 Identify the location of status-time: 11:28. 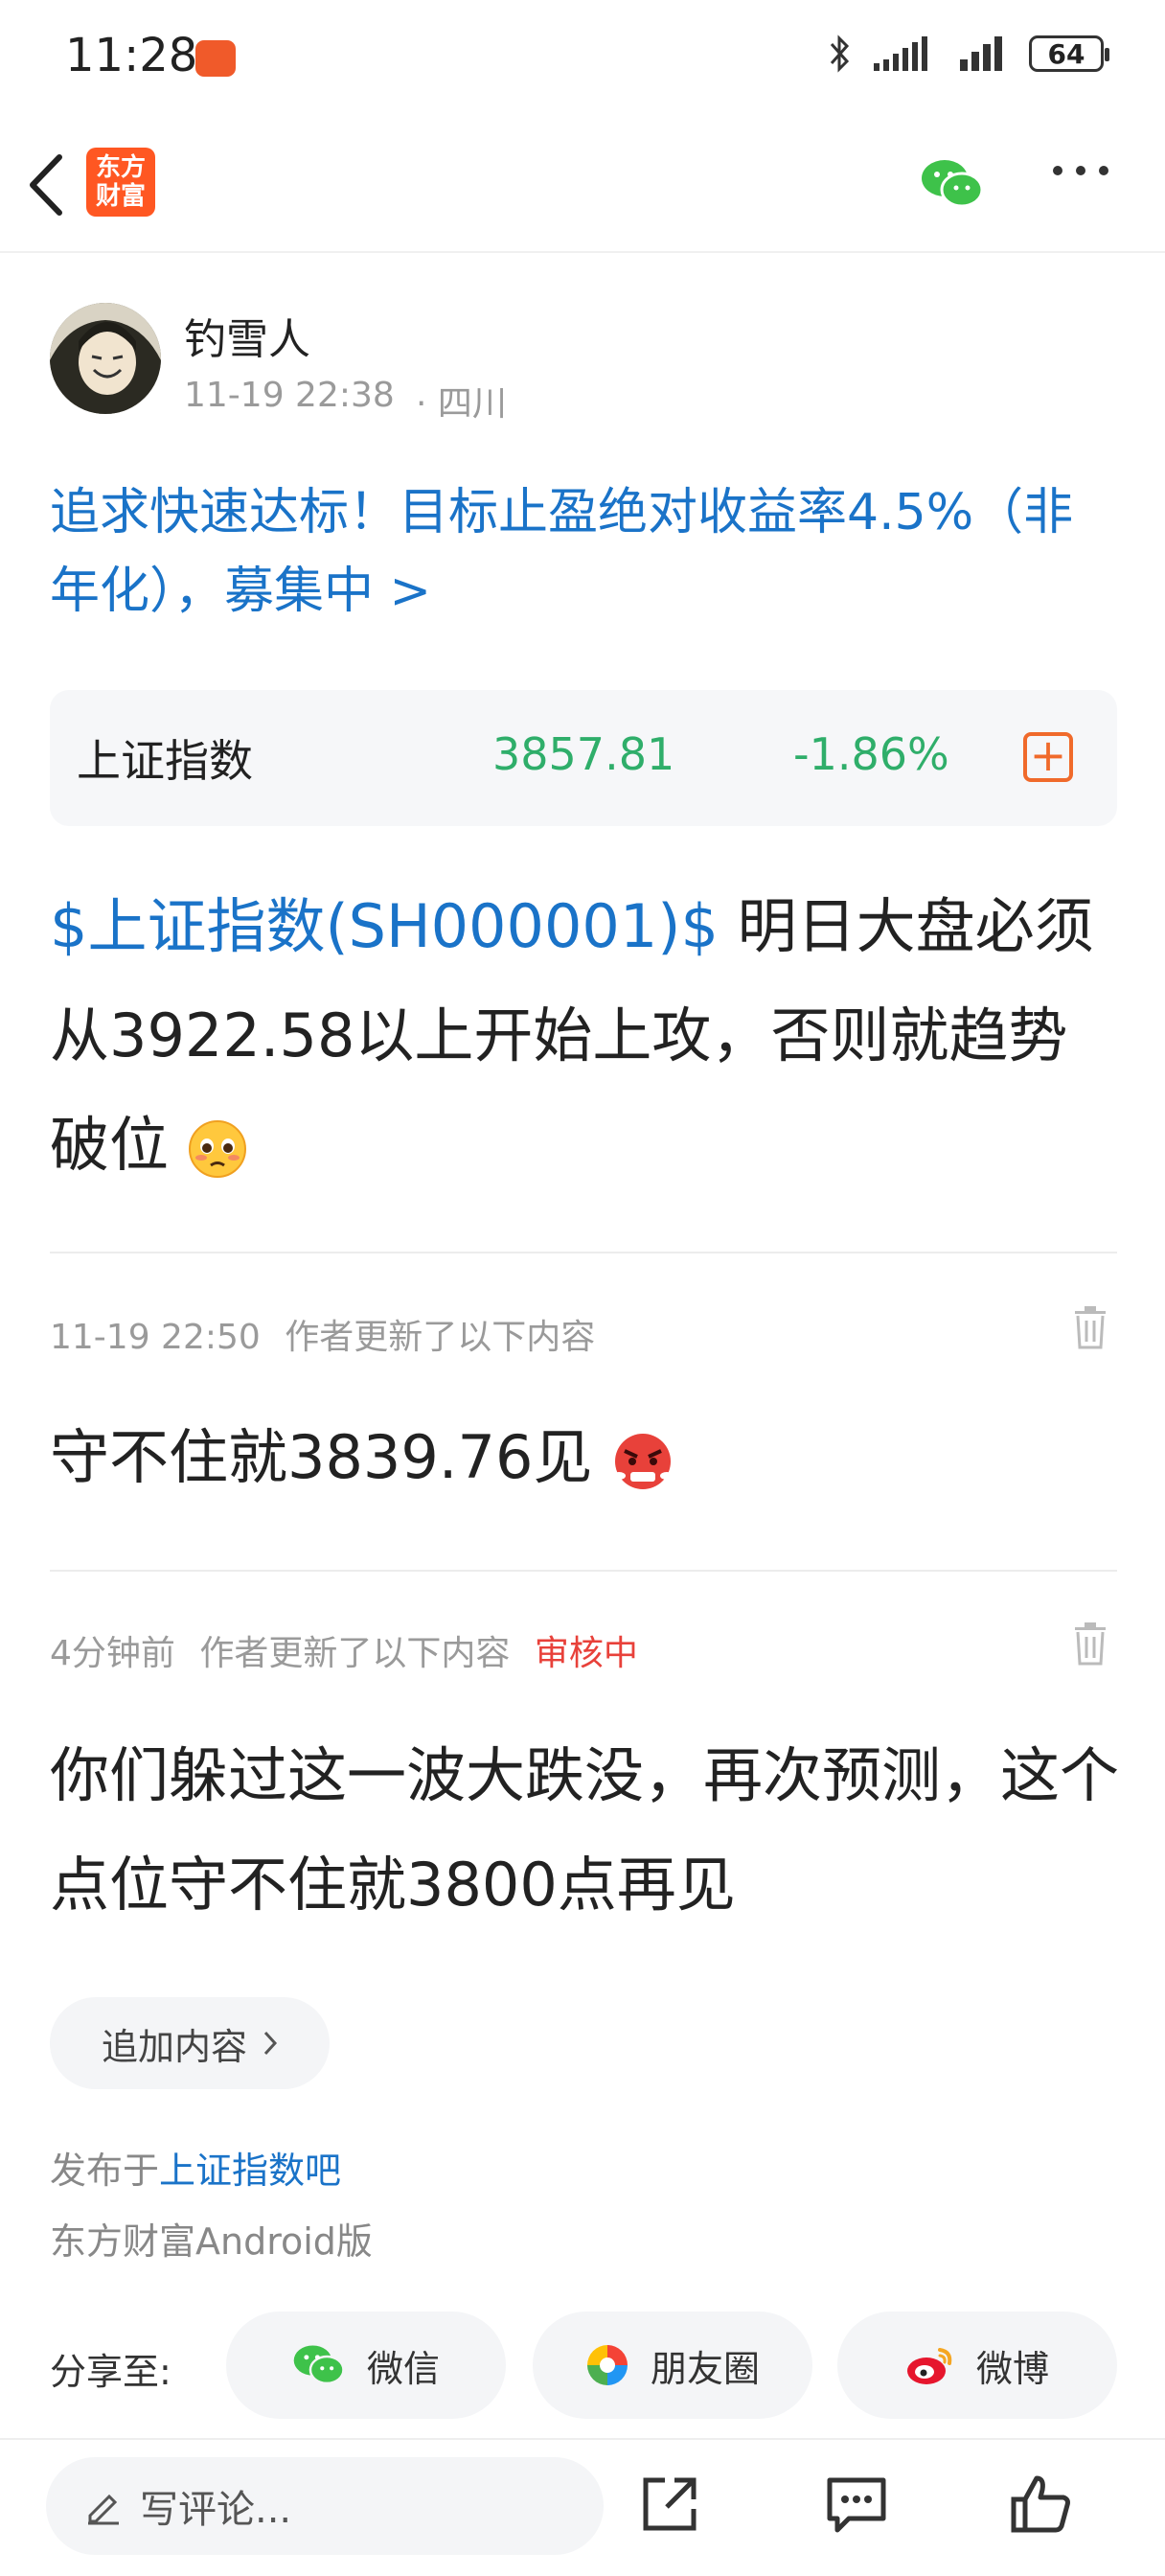
(132, 55).